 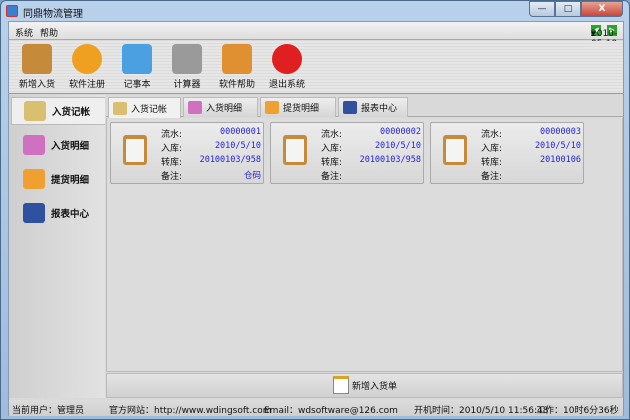 I want to click on tab-4: 报表中心, so click(x=373, y=107).